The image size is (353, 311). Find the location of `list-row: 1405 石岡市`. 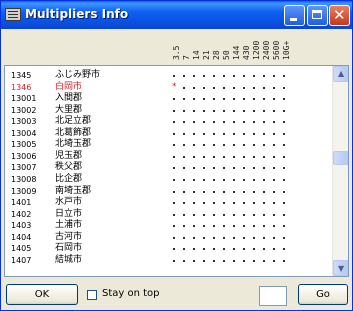

list-row: 1405 石岡市 is located at coordinates (167, 248).